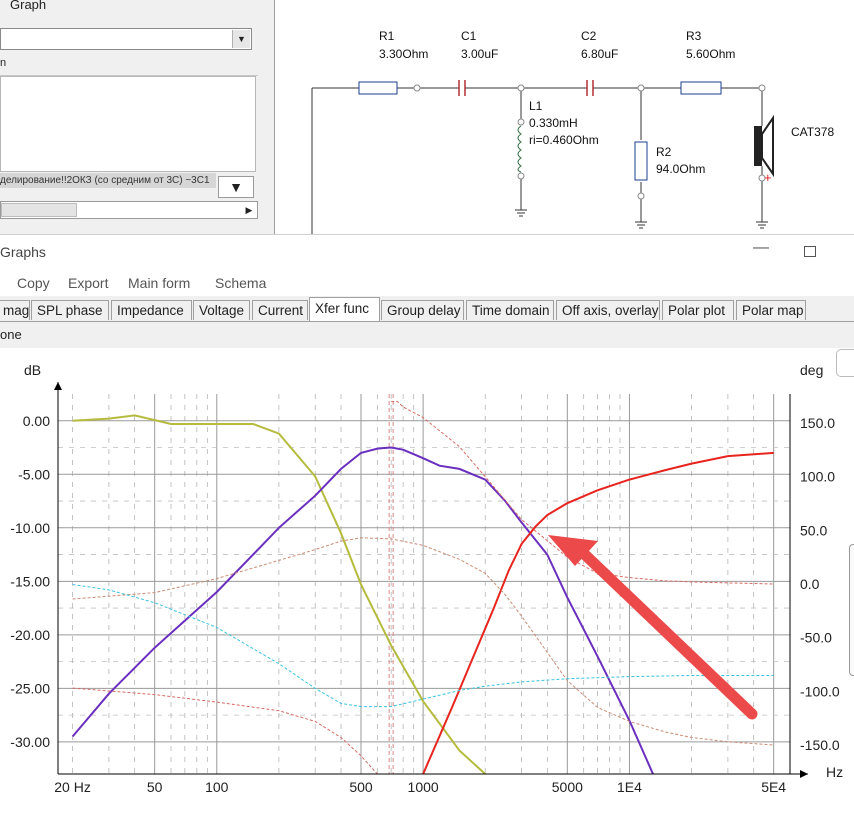 Image resolution: width=854 pixels, height=814 pixels. What do you see at coordinates (816, 638) in the screenshot?
I see `y2-tick-label: -50.0` at bounding box center [816, 638].